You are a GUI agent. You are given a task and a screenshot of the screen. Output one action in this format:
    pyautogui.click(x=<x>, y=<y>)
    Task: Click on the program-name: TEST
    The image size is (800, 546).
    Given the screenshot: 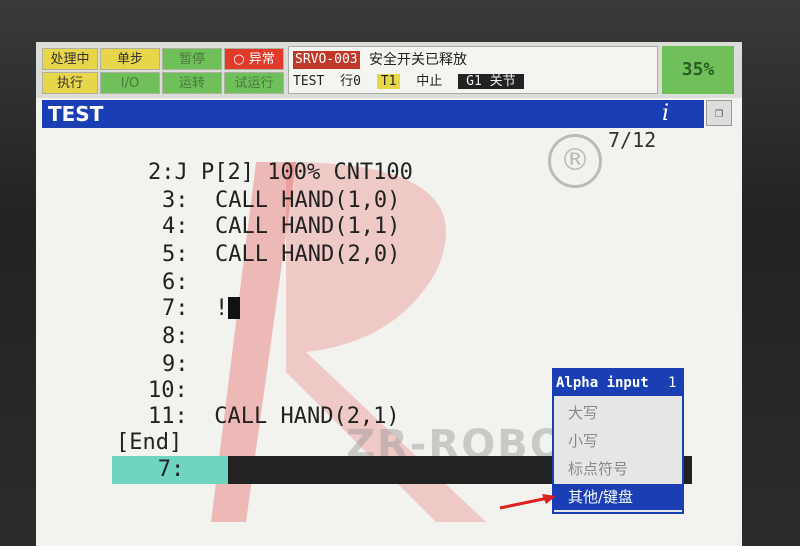 What is the action you would take?
    pyautogui.click(x=309, y=81)
    